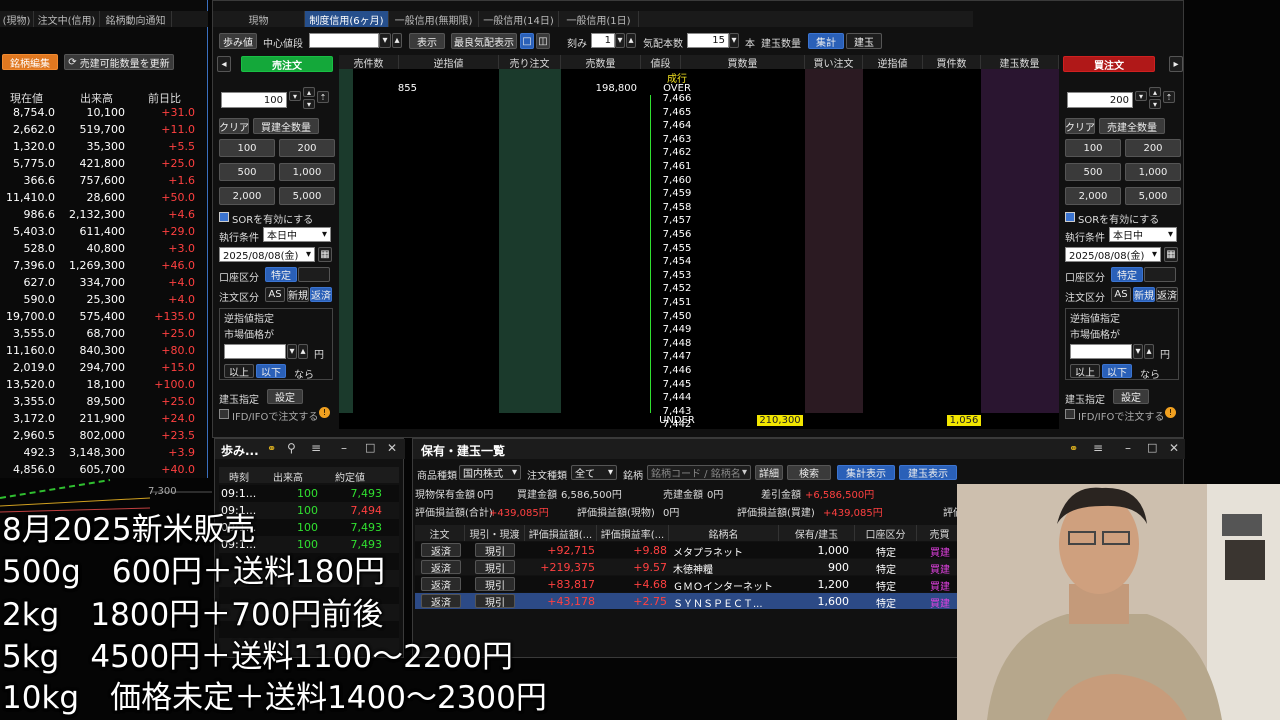 The width and height of the screenshot is (1280, 720). I want to click on holdings-col-header: 現引・現渡, so click(495, 533).